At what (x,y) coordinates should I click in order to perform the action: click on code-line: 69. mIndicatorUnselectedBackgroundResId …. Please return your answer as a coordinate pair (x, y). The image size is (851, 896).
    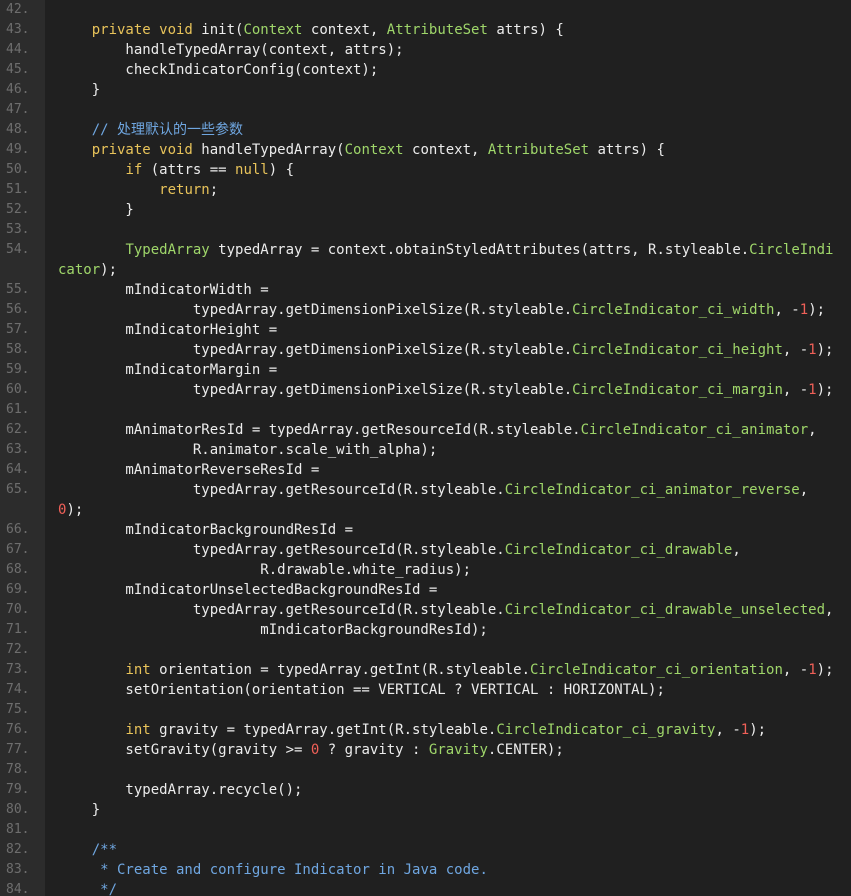
    Looking at the image, I should click on (425, 590).